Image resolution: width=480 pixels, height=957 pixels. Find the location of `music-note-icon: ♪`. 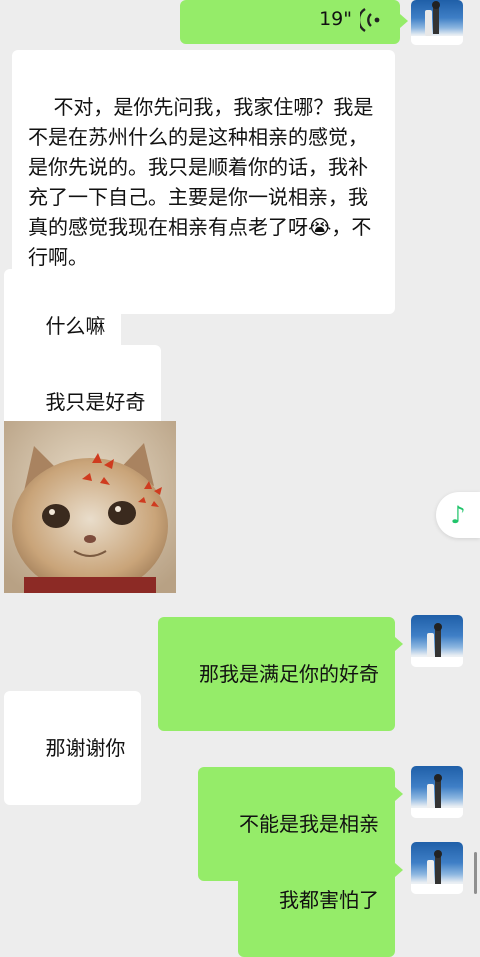

music-note-icon: ♪ is located at coordinates (458, 515).